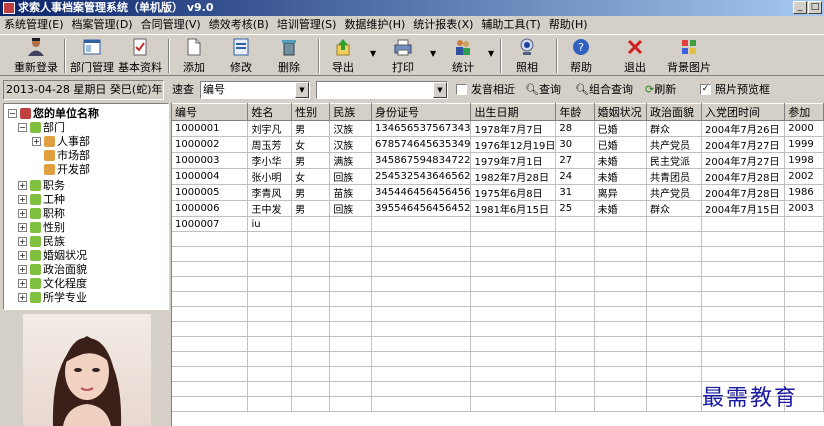 Image resolution: width=824 pixels, height=426 pixels. I want to click on menu-reports: 统计报表(X), so click(443, 25).